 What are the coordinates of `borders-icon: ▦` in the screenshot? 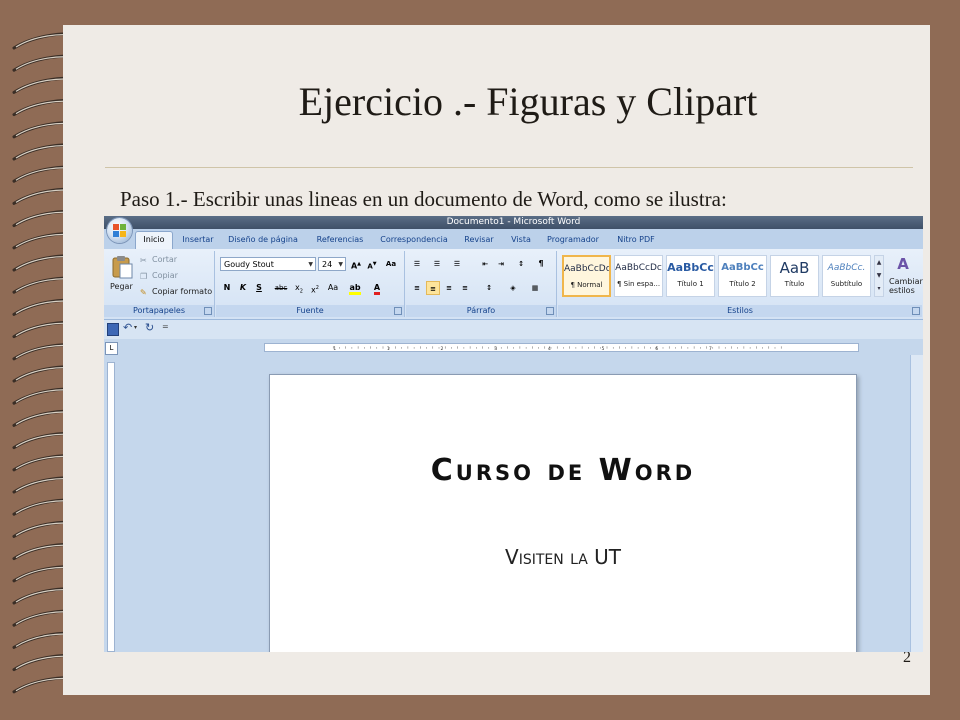 It's located at (535, 288).